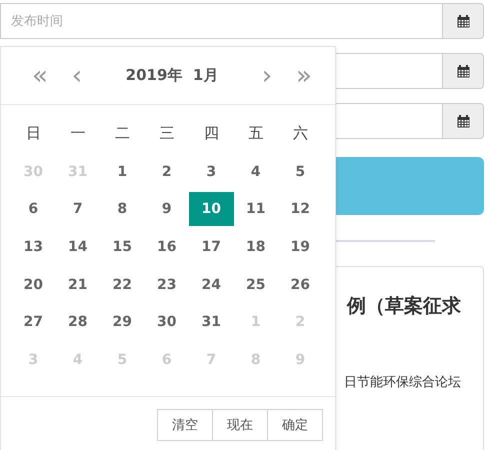 The width and height of the screenshot is (494, 450). I want to click on footer-button: 现在, so click(240, 425).